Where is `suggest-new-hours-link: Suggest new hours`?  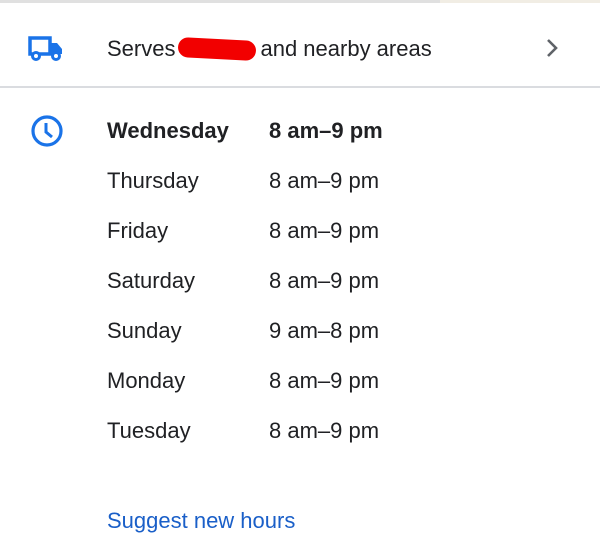 suggest-new-hours-link: Suggest new hours is located at coordinates (201, 521).